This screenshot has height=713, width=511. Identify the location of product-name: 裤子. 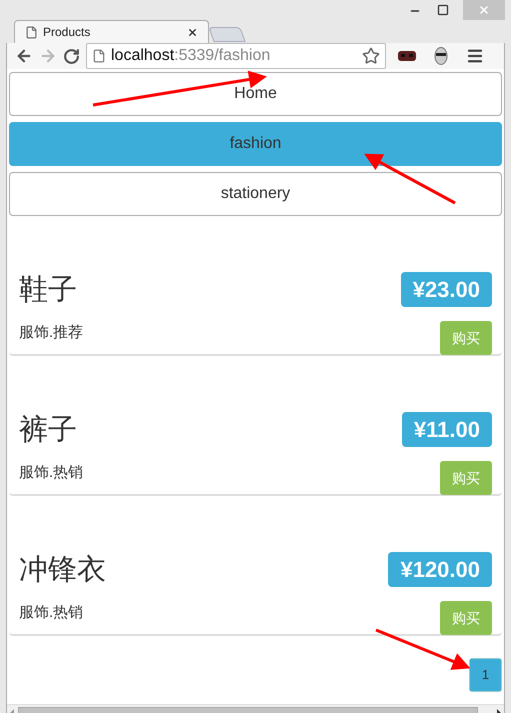
(48, 429).